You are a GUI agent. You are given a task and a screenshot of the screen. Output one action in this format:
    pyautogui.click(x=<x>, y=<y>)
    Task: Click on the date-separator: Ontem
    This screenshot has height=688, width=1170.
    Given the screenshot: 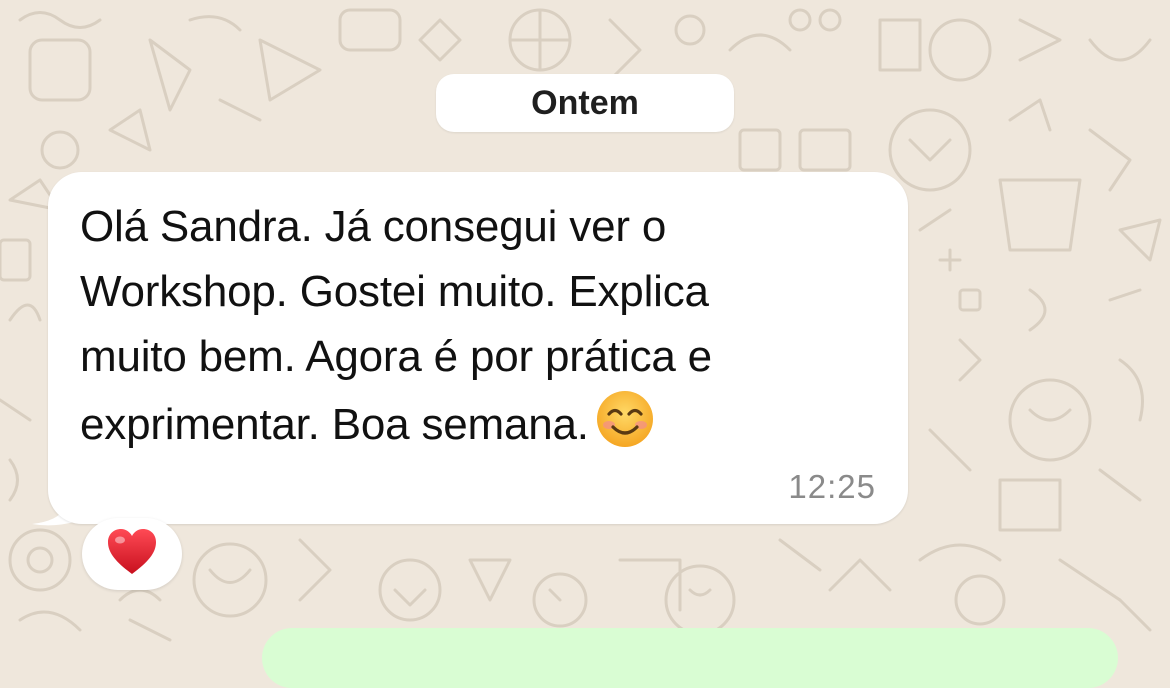 What is the action you would take?
    pyautogui.click(x=585, y=103)
    